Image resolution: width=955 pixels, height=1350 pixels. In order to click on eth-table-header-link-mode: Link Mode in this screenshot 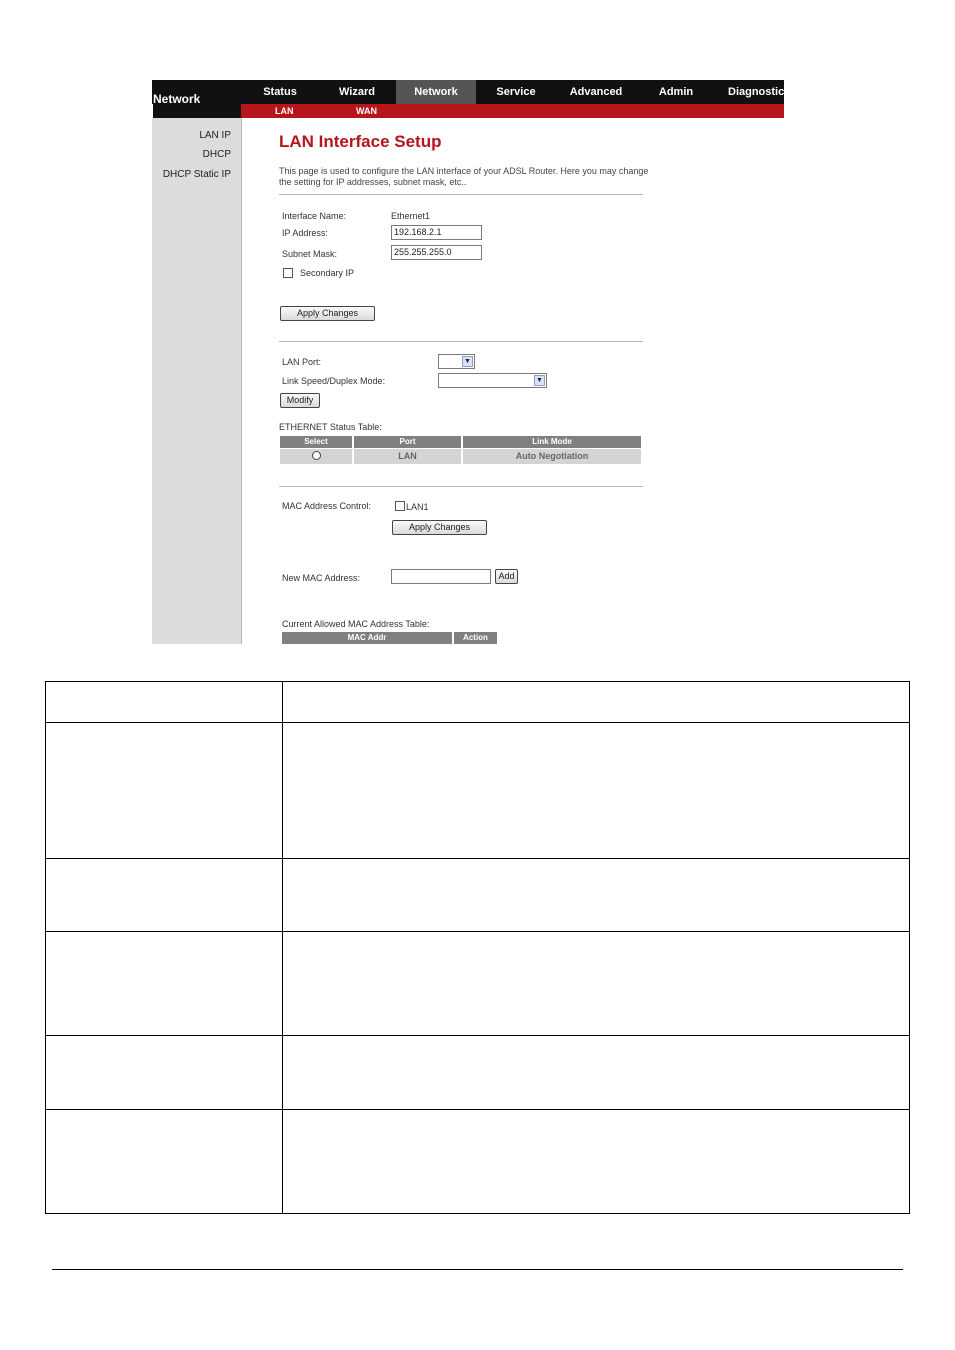, I will do `click(552, 442)`.